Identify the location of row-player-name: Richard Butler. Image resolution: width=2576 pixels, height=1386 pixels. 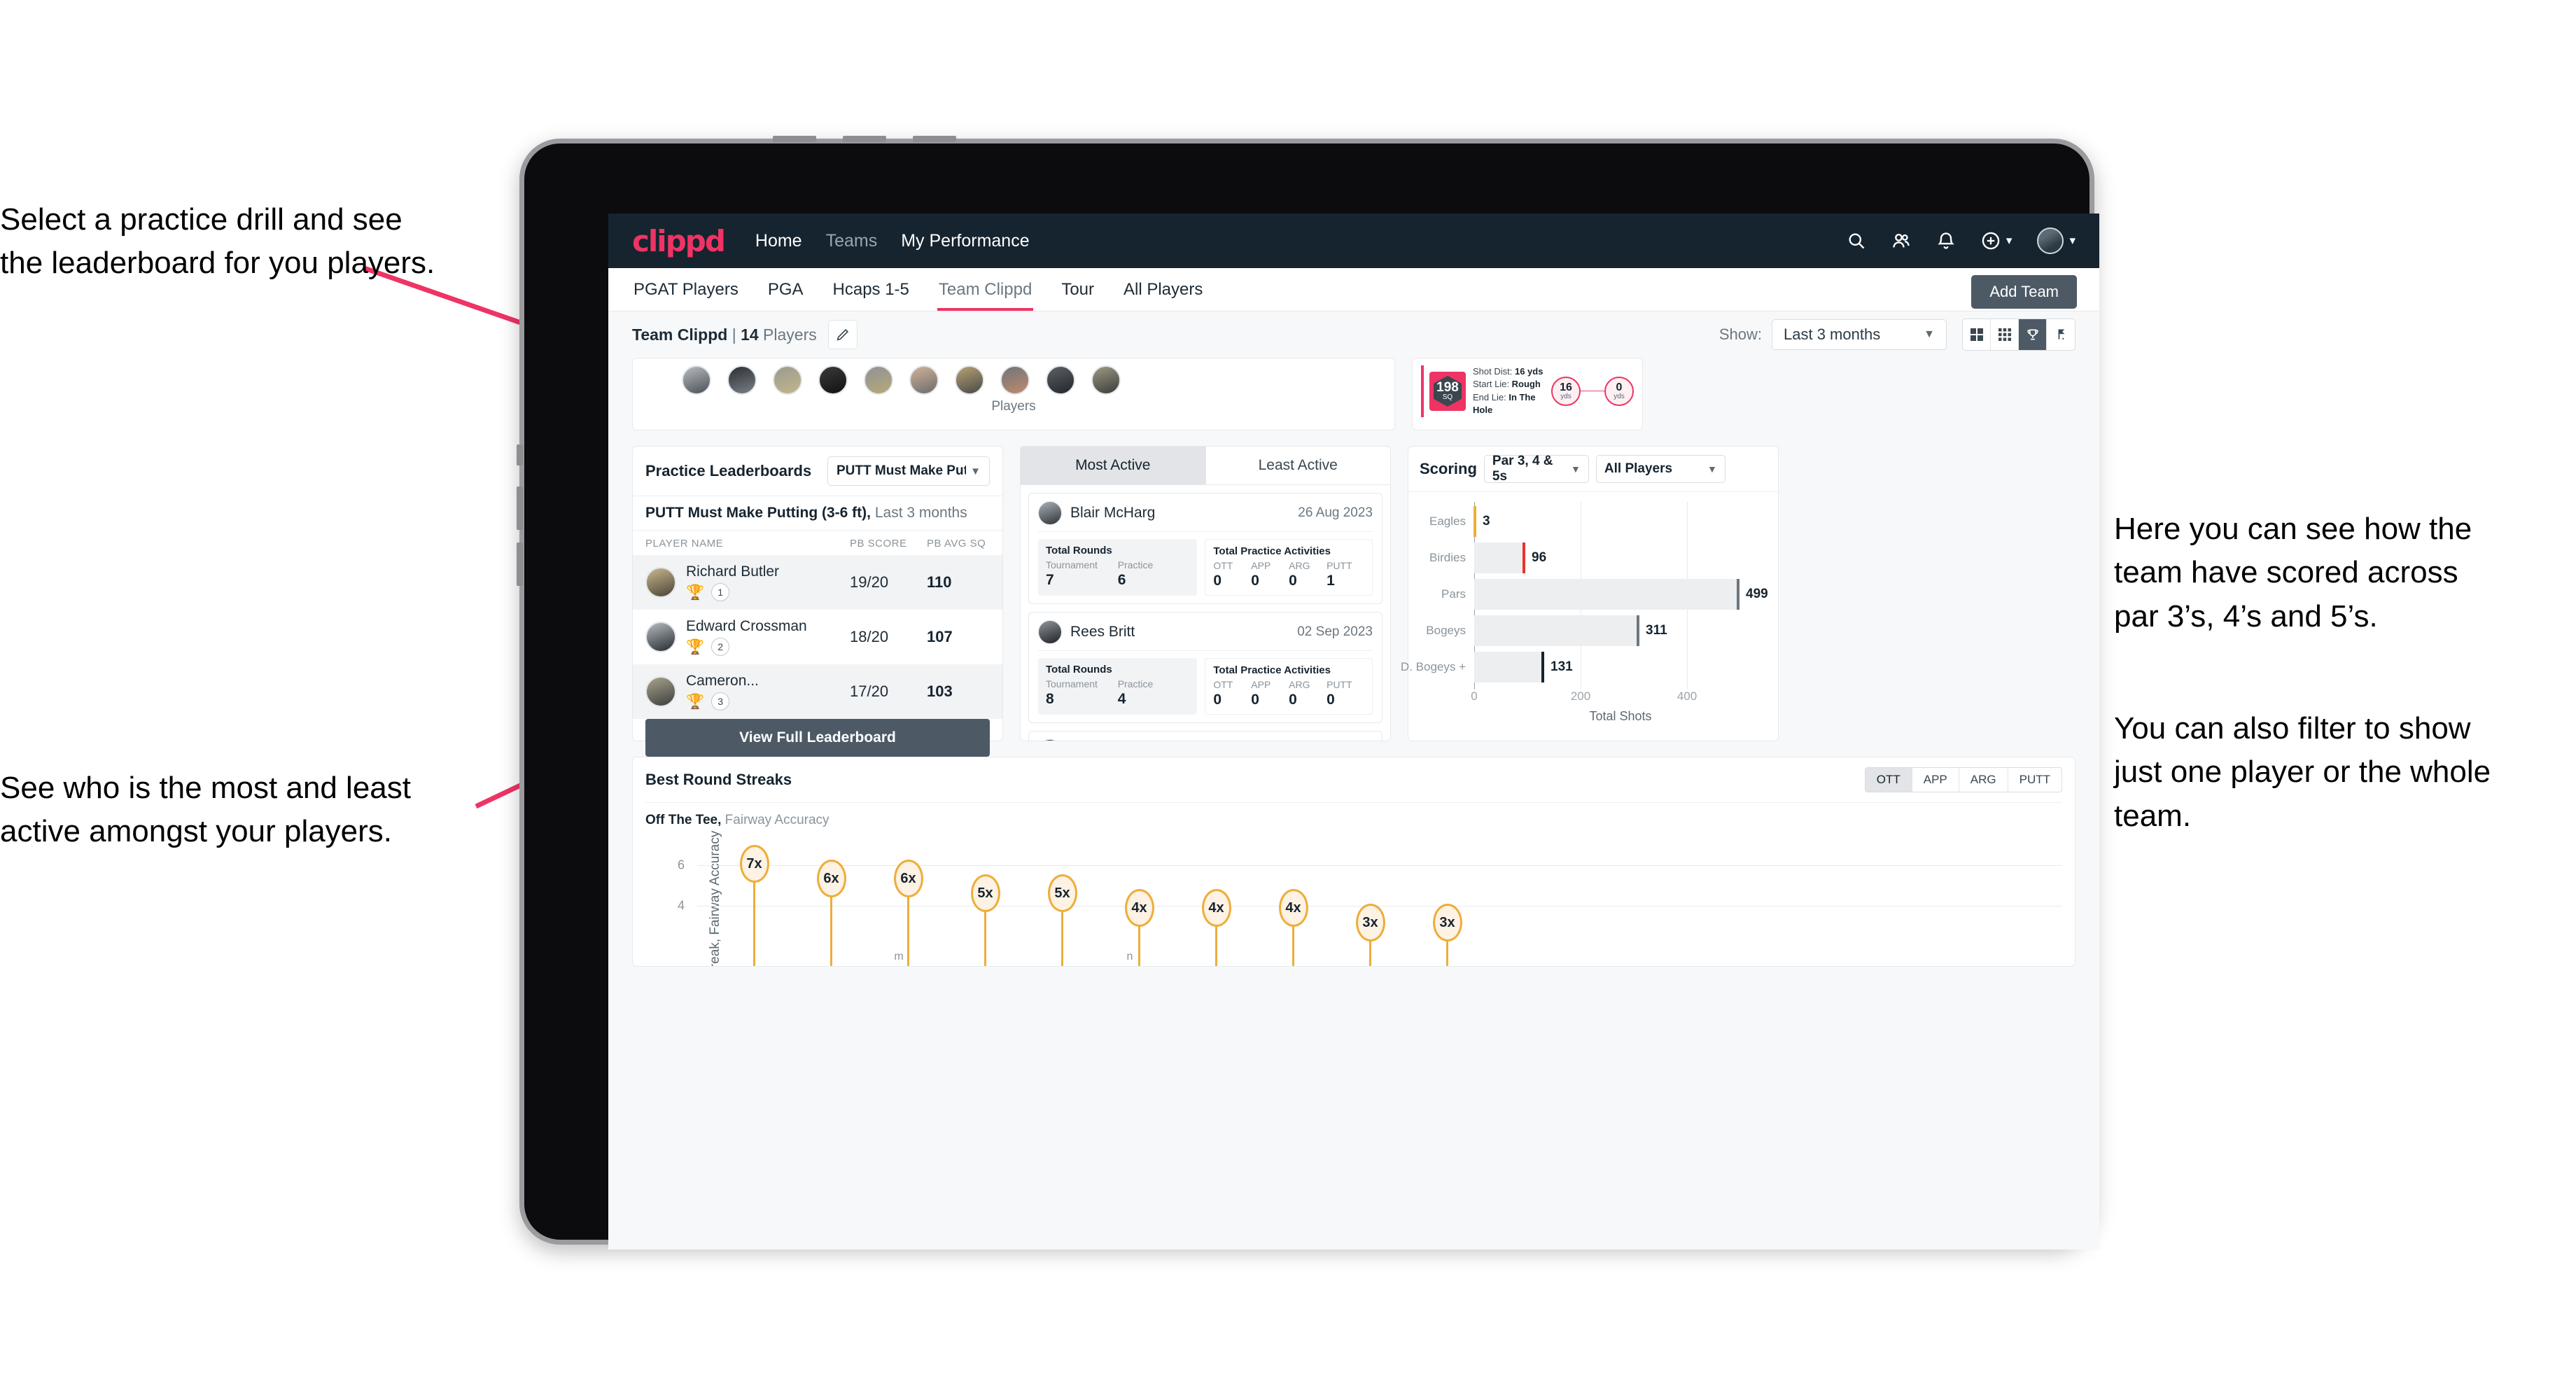
(733, 572).